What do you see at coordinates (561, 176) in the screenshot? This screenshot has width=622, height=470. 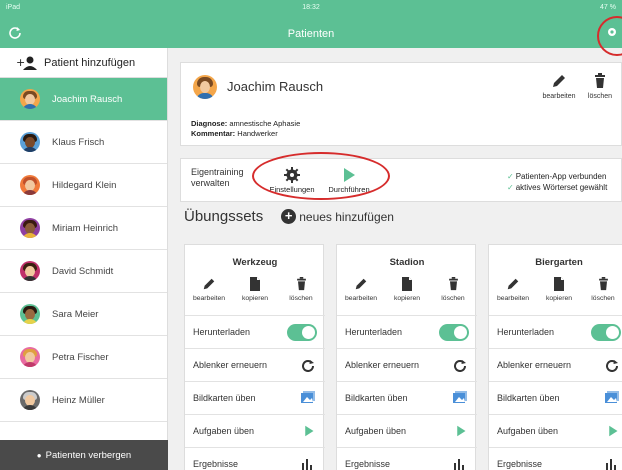 I see `status-app-connected: Patienten-App verbunden` at bounding box center [561, 176].